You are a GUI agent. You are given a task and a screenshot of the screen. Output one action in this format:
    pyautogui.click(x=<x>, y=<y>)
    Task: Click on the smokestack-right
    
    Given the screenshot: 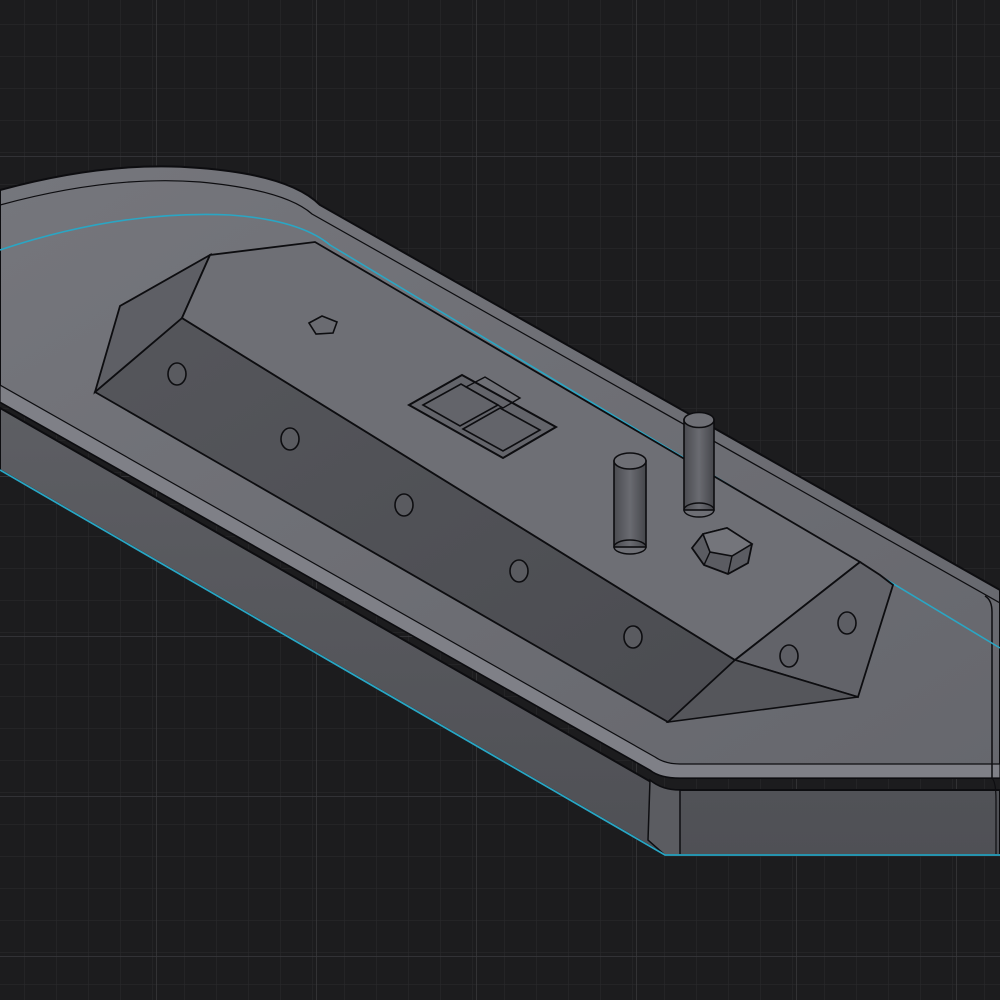 What is the action you would take?
    pyautogui.click(x=699, y=464)
    